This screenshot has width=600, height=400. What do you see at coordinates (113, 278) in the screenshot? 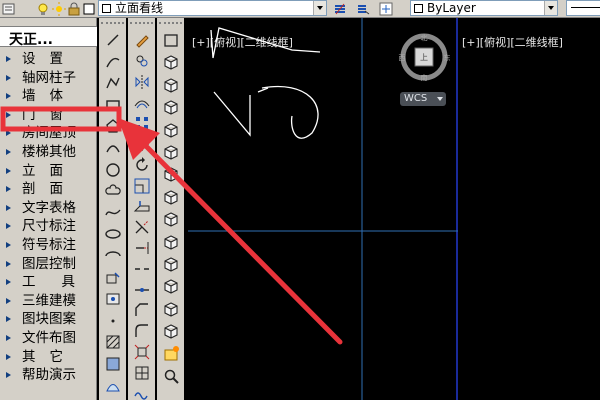
I see `insert-block-icon` at bounding box center [113, 278].